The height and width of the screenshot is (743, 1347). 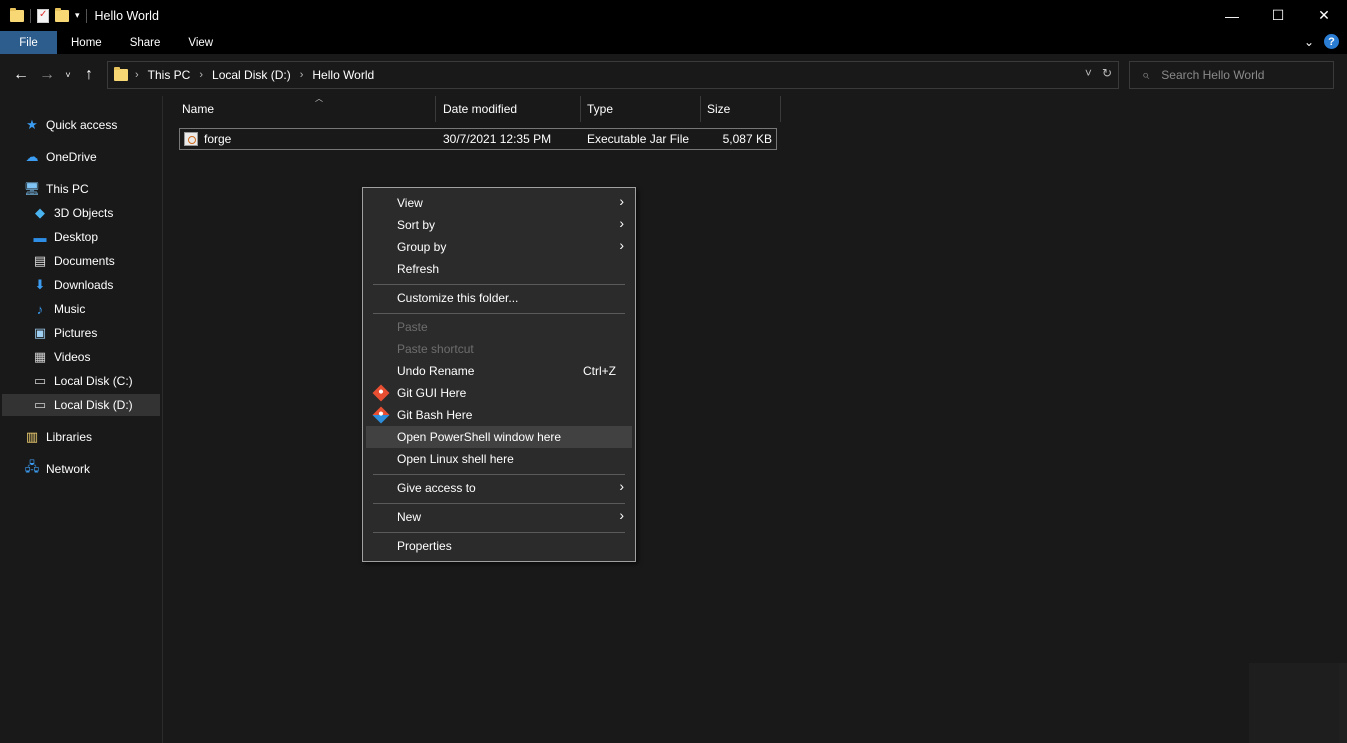 What do you see at coordinates (17, 14) in the screenshot?
I see `folder-icon` at bounding box center [17, 14].